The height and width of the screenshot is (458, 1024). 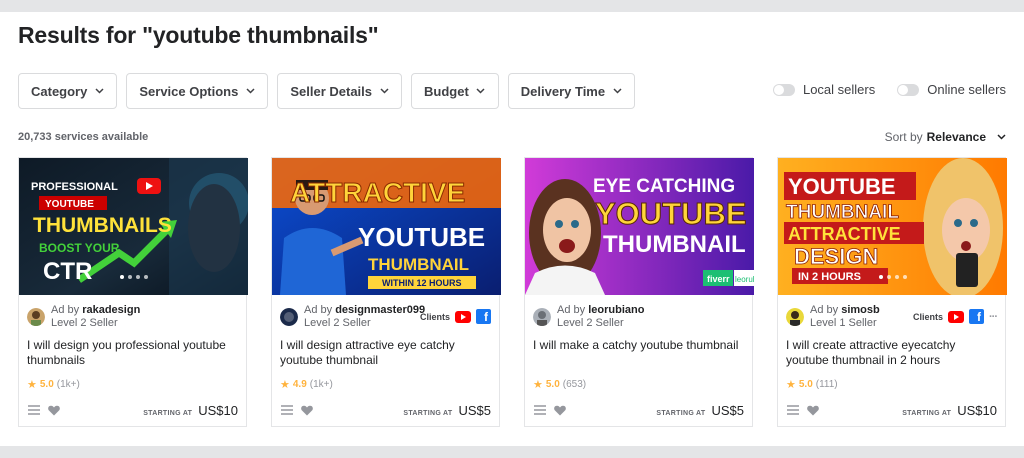 I want to click on seller-toggles: Local sellers Online sellers, so click(x=889, y=89).